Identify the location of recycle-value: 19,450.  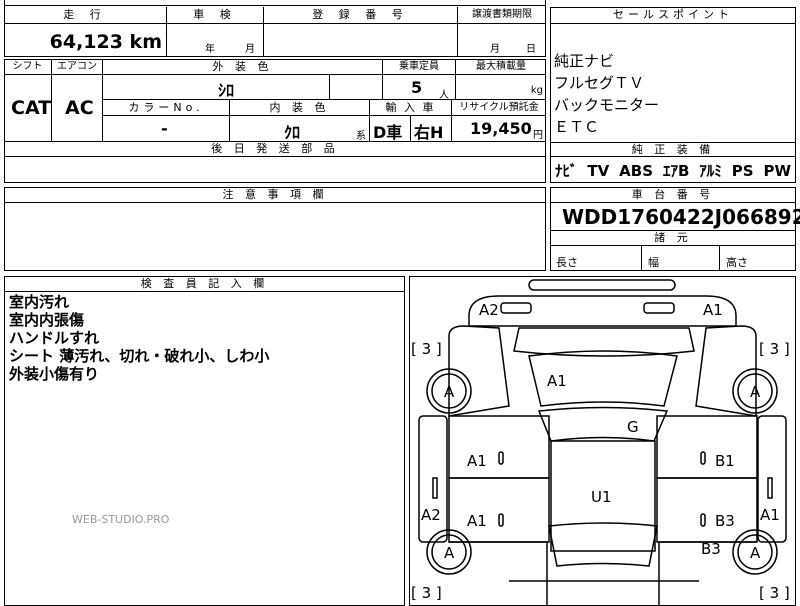
(501, 128).